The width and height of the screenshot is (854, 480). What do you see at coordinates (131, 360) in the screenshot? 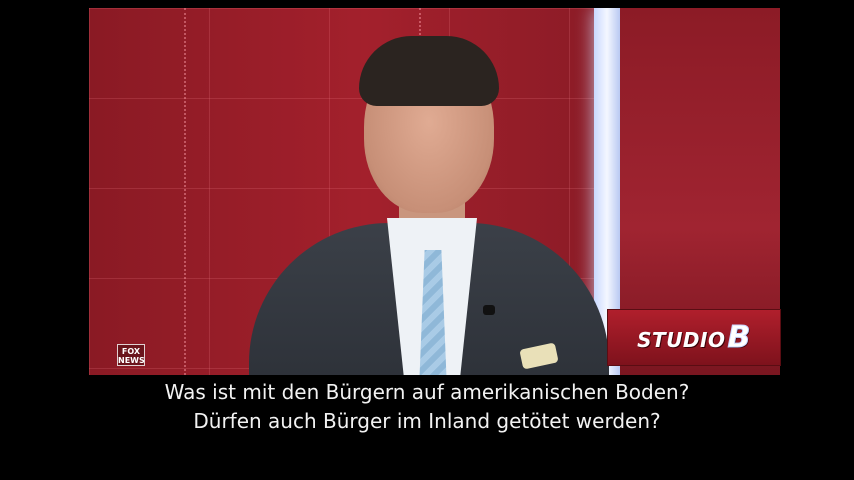
I see `logo-line-2: NEWS` at bounding box center [131, 360].